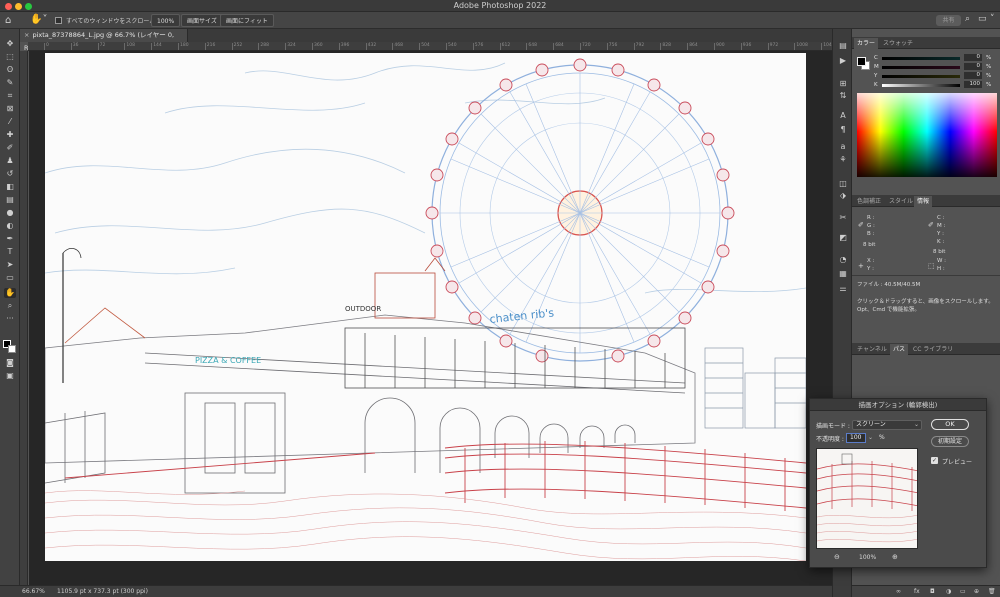 The image size is (1000, 597). What do you see at coordinates (887, 425) in the screenshot?
I see `blend-mode-select: スクリーン ⌄` at bounding box center [887, 425].